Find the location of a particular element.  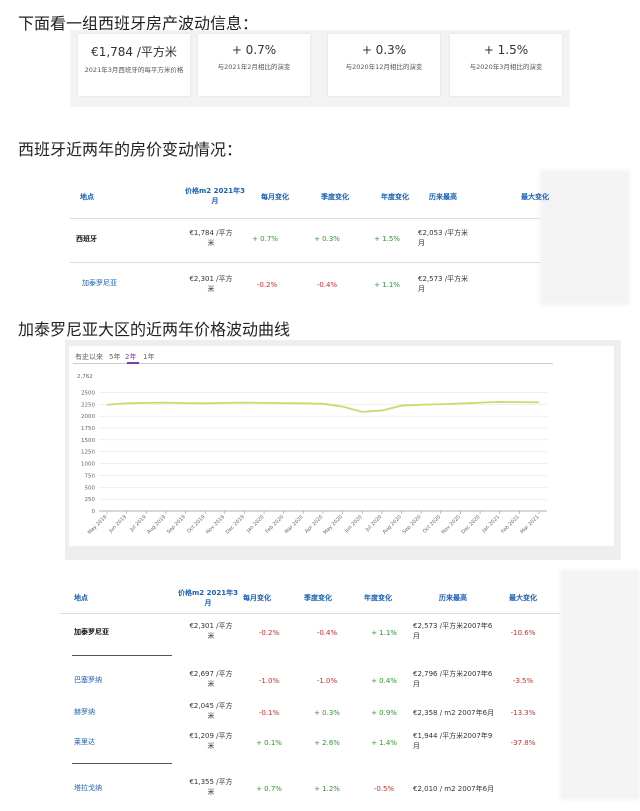

row-year-change: + 1.1% is located at coordinates (387, 285).